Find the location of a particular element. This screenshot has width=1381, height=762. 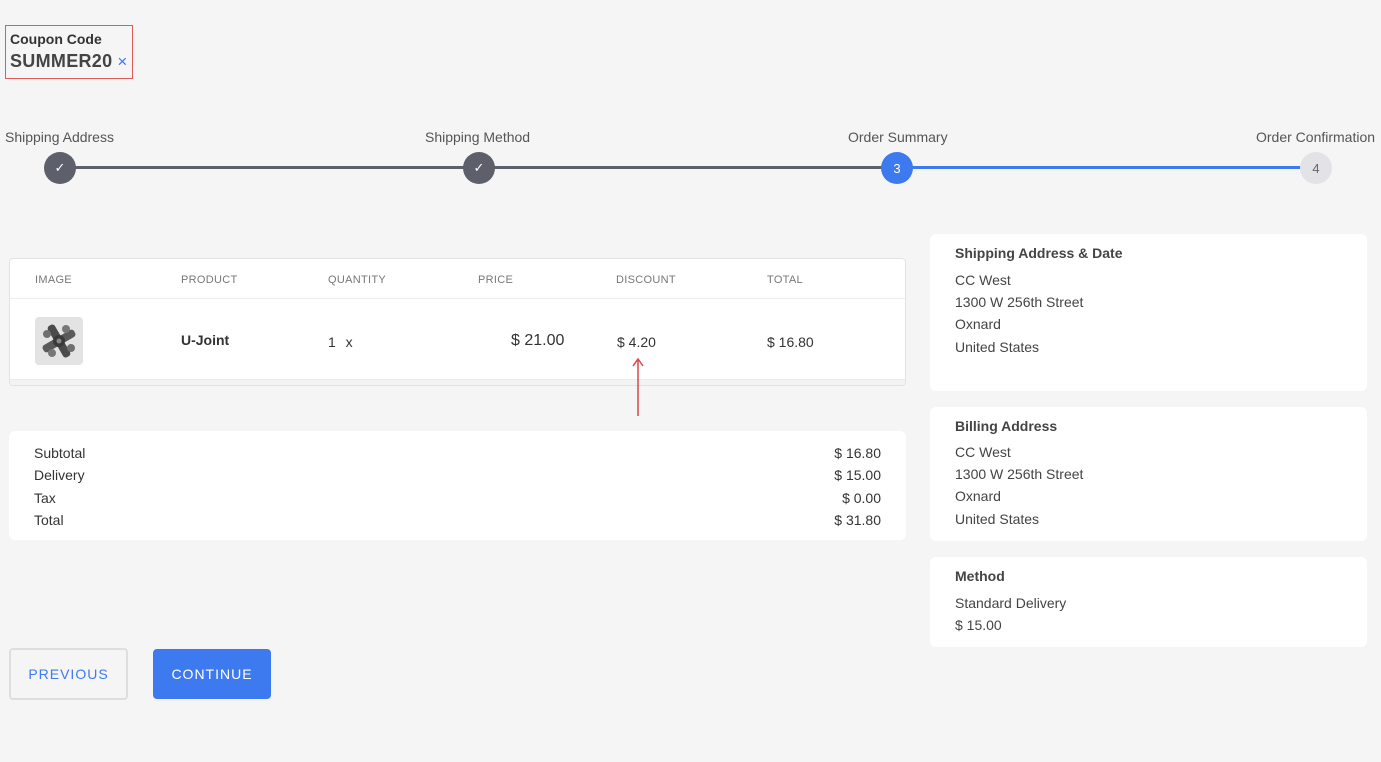

billing-address-title: Billing Address is located at coordinates (1006, 426).